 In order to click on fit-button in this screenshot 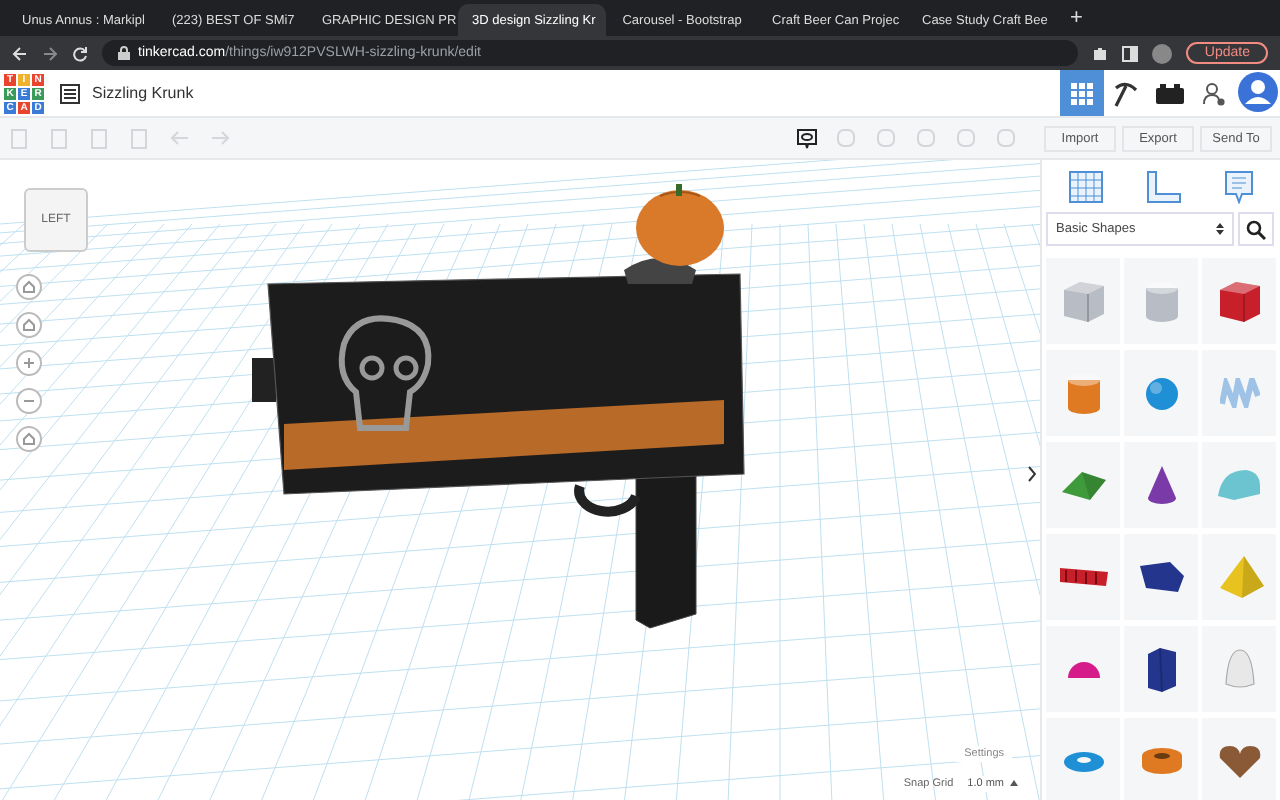, I will do `click(29, 325)`.